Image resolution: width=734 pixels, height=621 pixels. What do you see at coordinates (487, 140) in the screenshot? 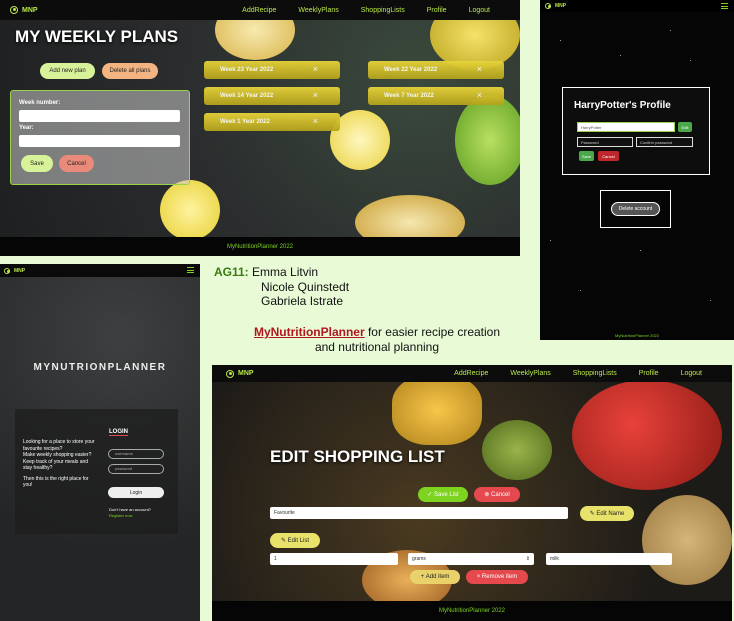
I see `green-apple-decoration` at bounding box center [487, 140].